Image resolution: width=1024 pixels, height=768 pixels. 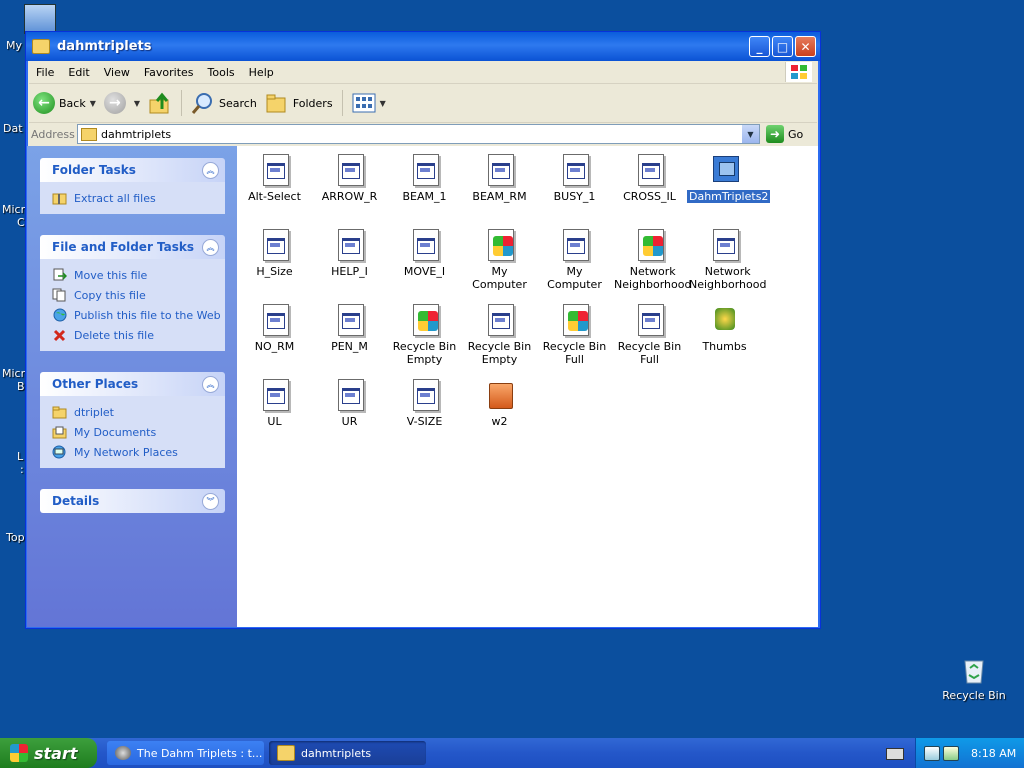 I want to click on file-item: NO_RM, so click(x=274, y=326).